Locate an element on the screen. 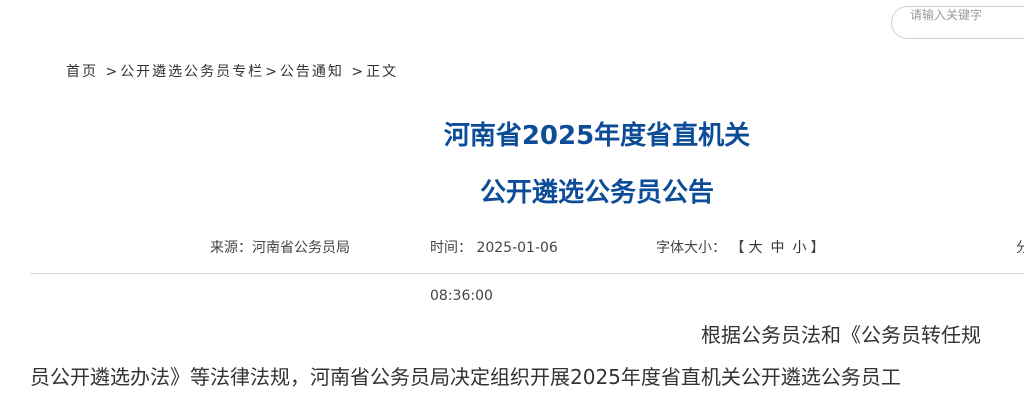 This screenshot has width=1024, height=400. meta-extra-label: 分 is located at coordinates (1020, 248).